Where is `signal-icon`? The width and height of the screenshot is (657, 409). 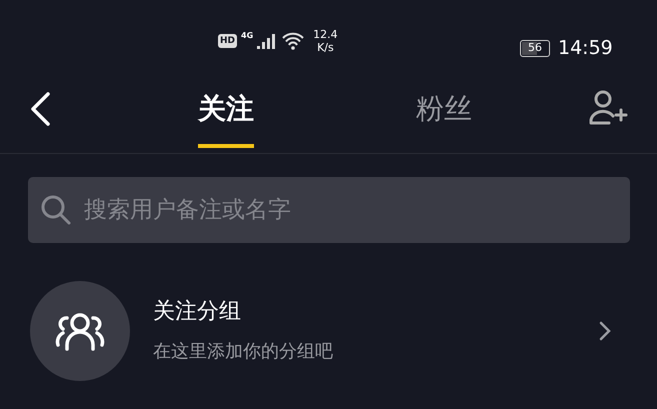 signal-icon is located at coordinates (267, 41).